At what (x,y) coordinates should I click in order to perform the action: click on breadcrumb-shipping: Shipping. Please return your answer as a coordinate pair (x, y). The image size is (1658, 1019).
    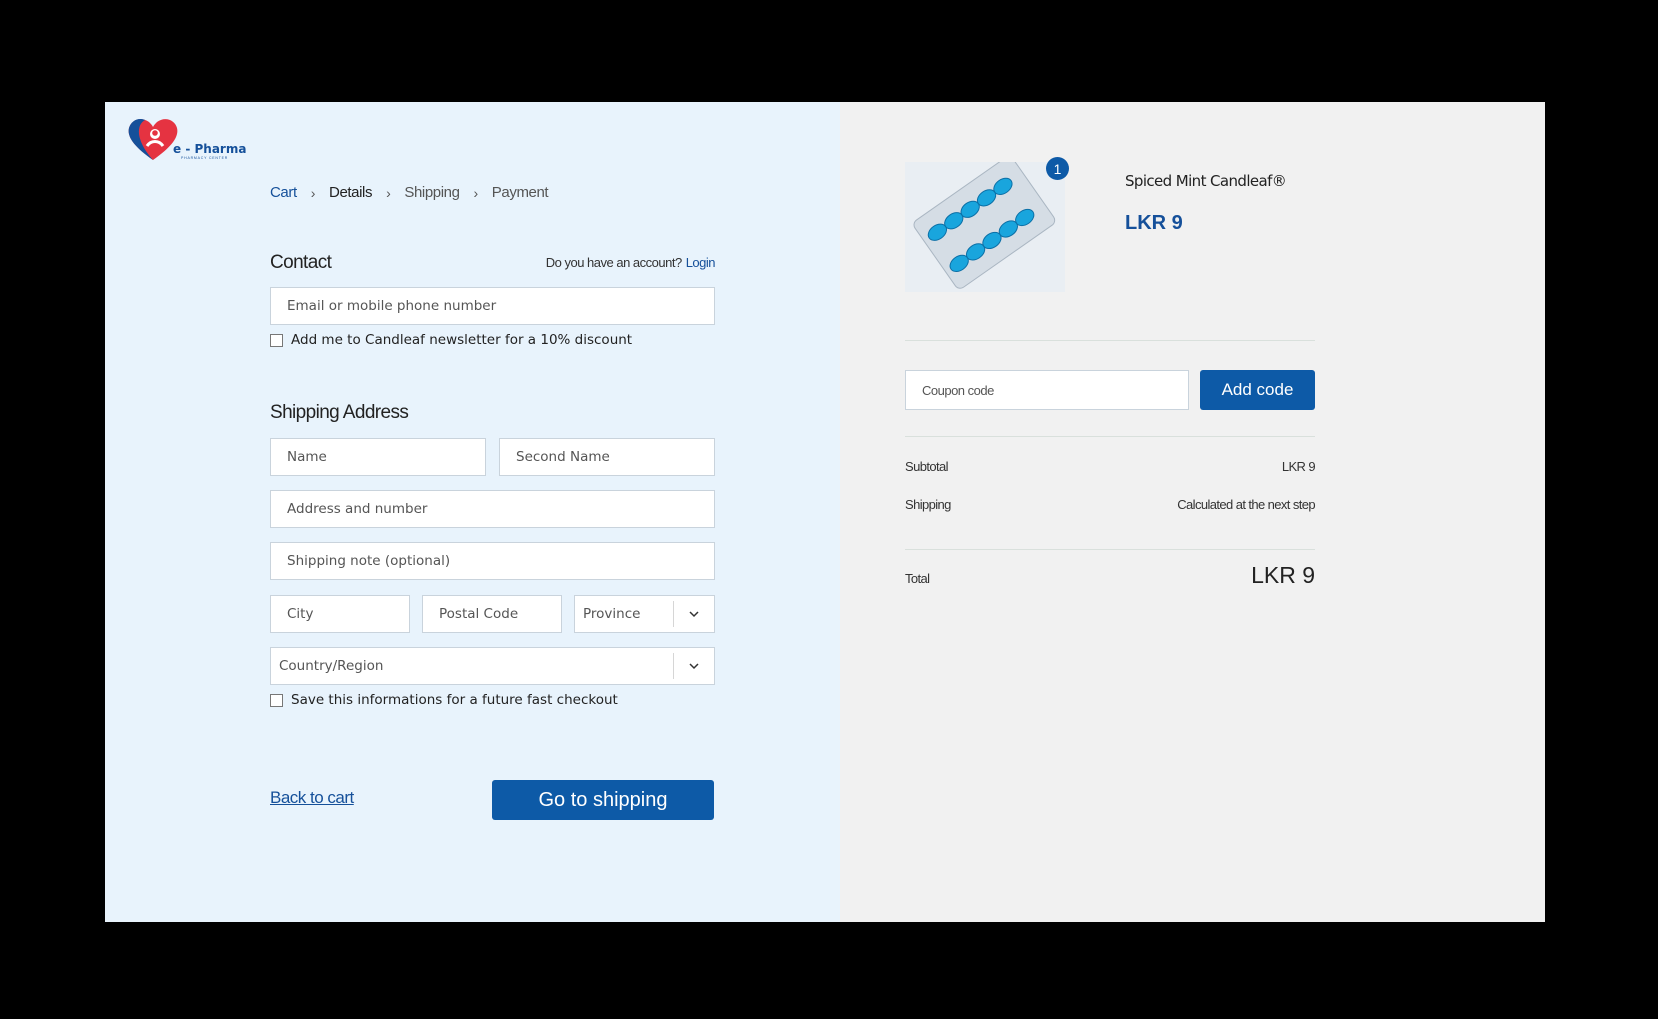
    Looking at the image, I should click on (432, 192).